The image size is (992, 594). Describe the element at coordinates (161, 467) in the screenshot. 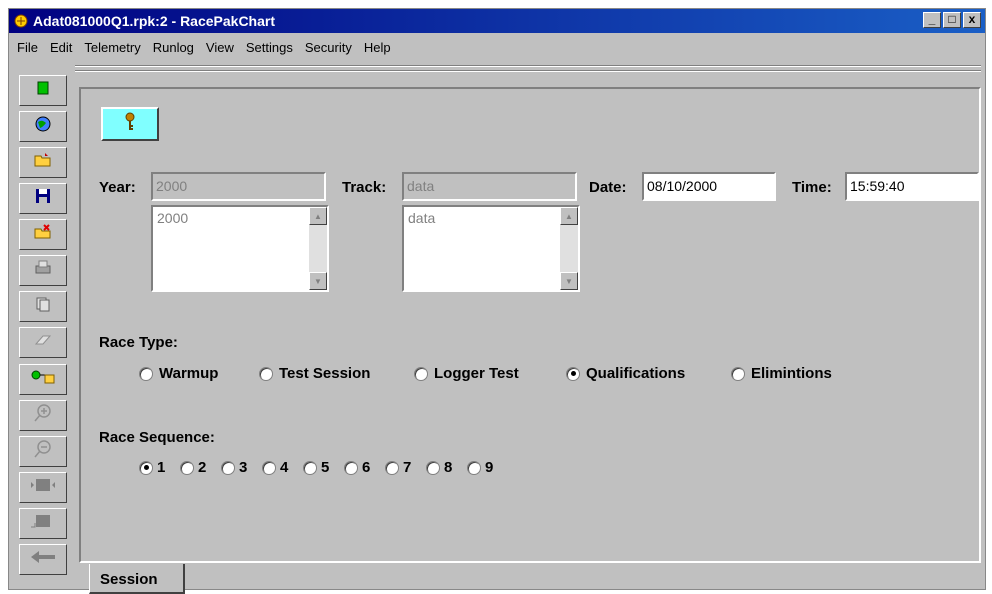

I see `radio-label: 1` at that location.